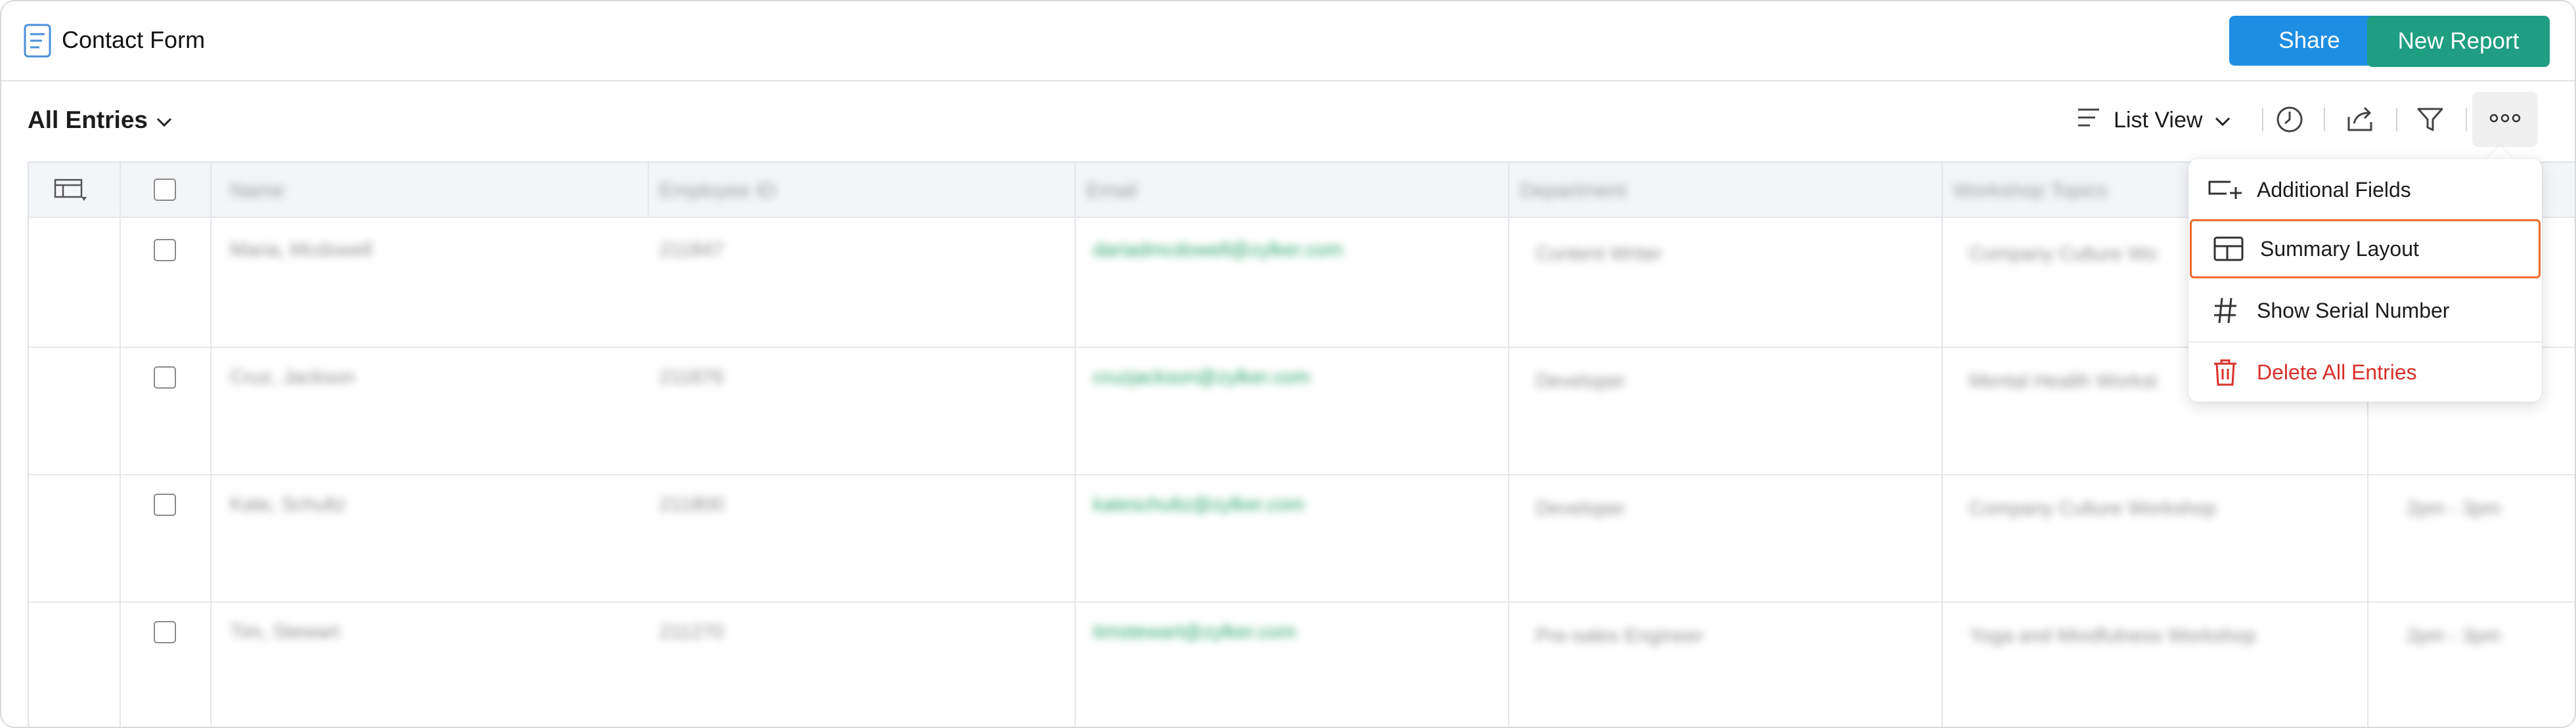 Image resolution: width=2576 pixels, height=728 pixels. I want to click on hash-icon, so click(2225, 310).